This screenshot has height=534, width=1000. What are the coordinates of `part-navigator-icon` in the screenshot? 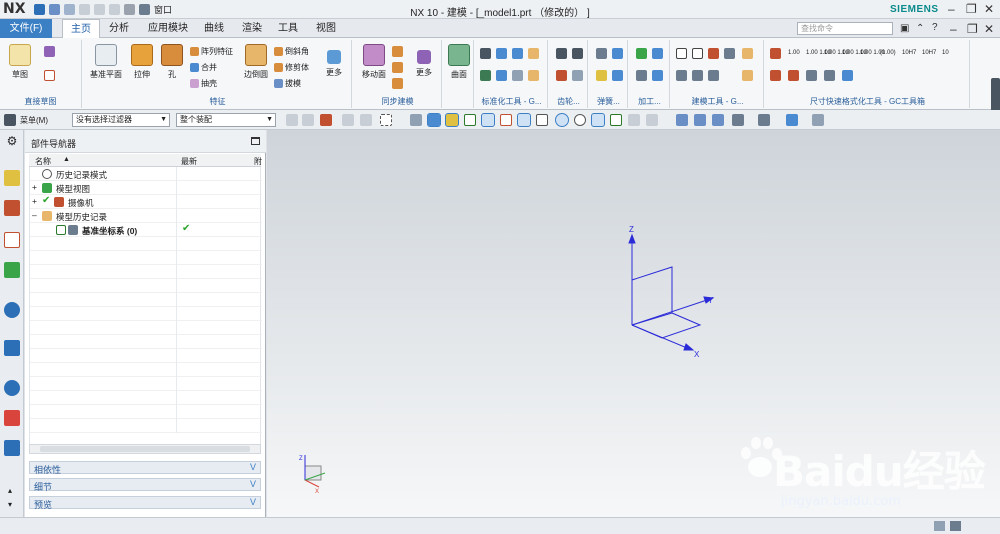 It's located at (12, 240).